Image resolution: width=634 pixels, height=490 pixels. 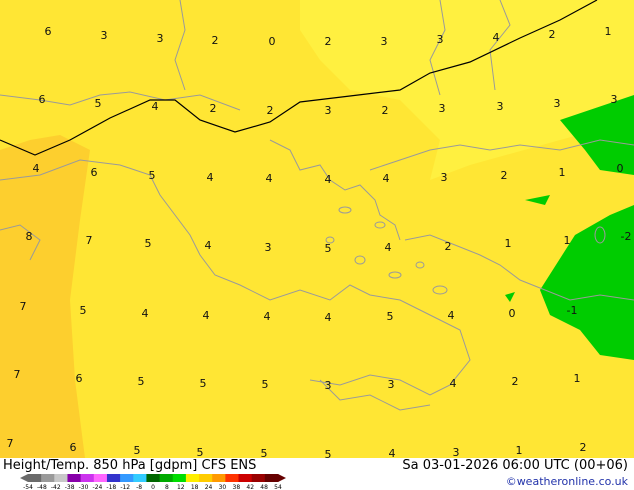 What do you see at coordinates (264, 487) in the screenshot?
I see `scale-tick-label: 48` at bounding box center [264, 487].